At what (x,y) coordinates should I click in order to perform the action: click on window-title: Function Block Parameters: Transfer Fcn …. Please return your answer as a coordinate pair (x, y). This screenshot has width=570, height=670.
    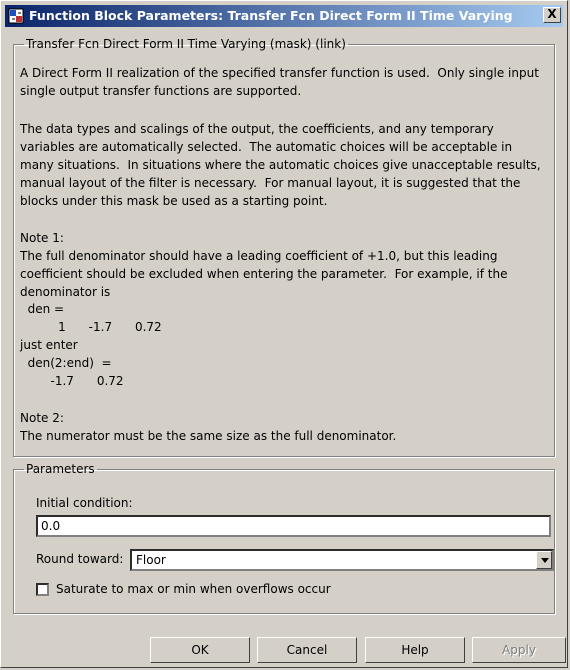
    Looking at the image, I should click on (271, 15).